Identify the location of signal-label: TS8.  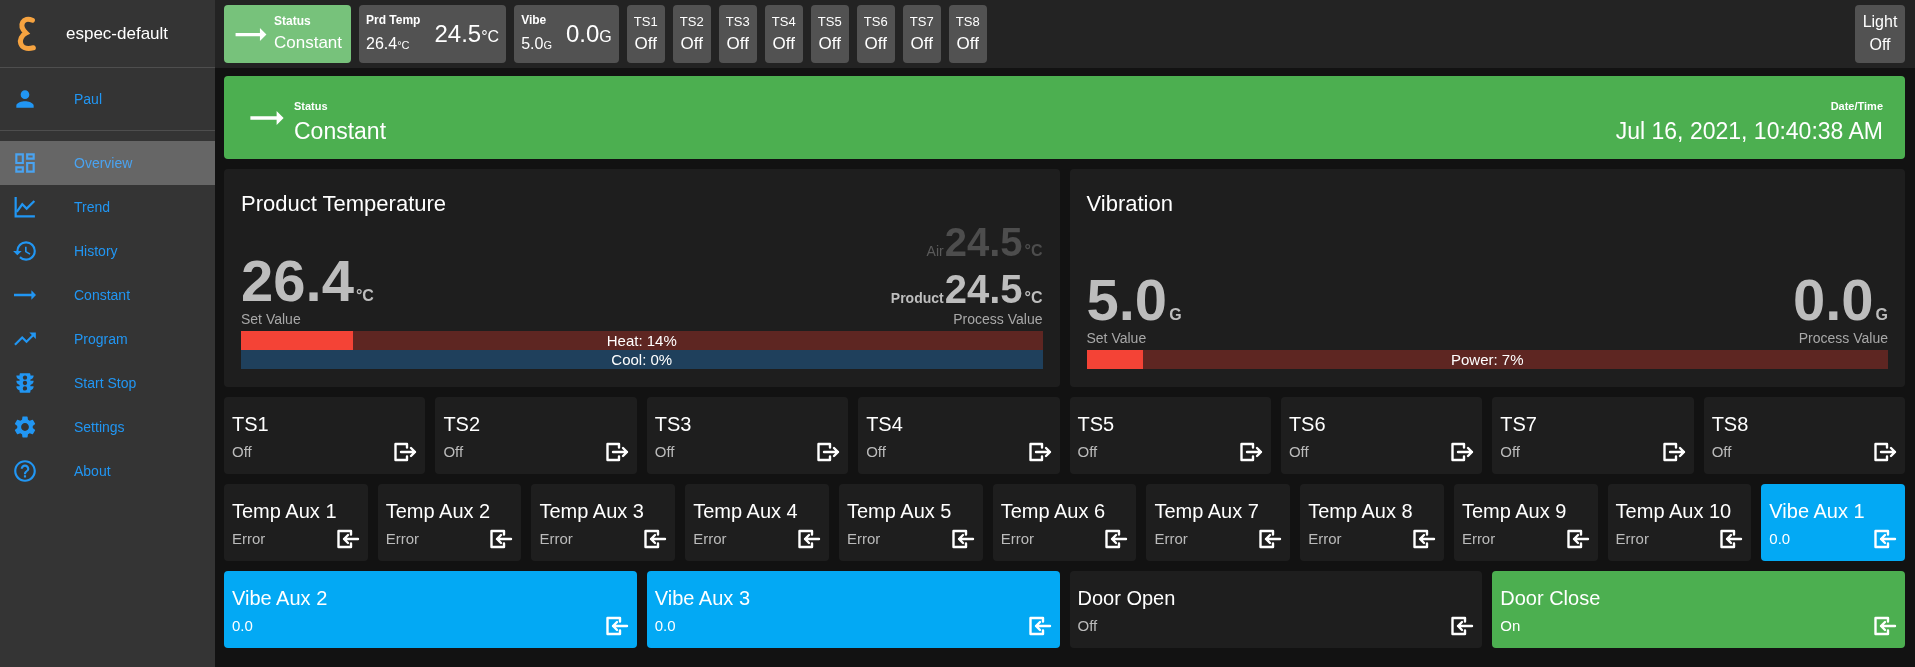
(967, 22).